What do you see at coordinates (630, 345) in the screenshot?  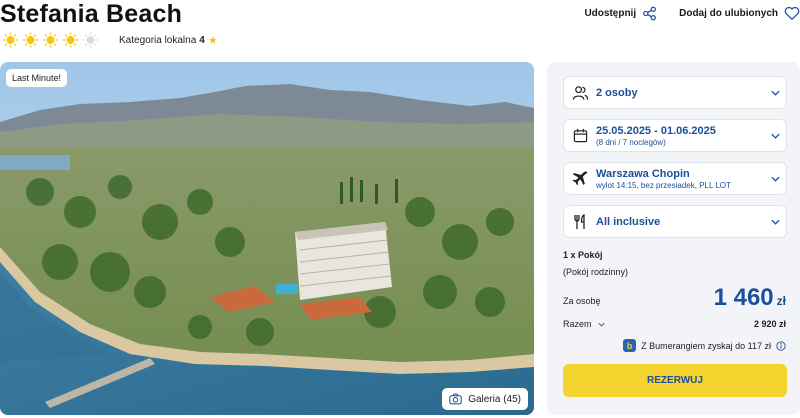 I see `bumerang-logo: b` at bounding box center [630, 345].